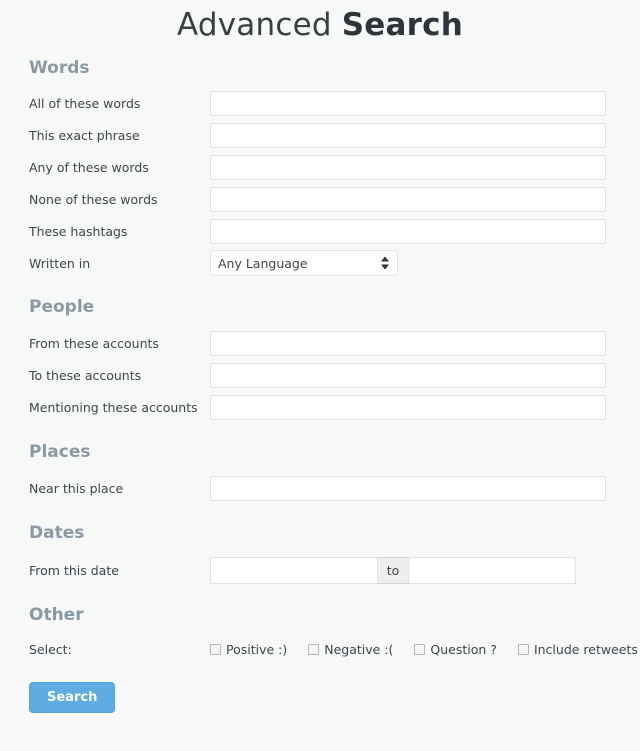 The width and height of the screenshot is (640, 751). I want to click on places-rows: Near this place, so click(320, 483).